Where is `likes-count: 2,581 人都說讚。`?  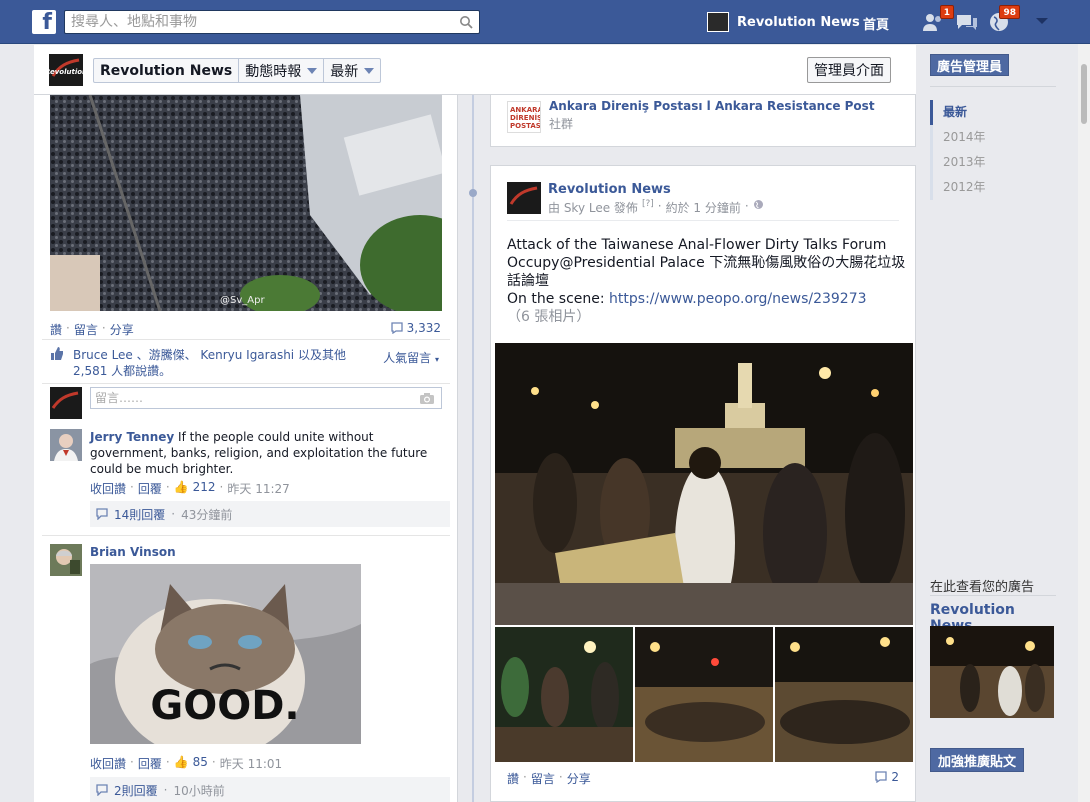
likes-count: 2,581 人都說讚。 is located at coordinates (228, 371).